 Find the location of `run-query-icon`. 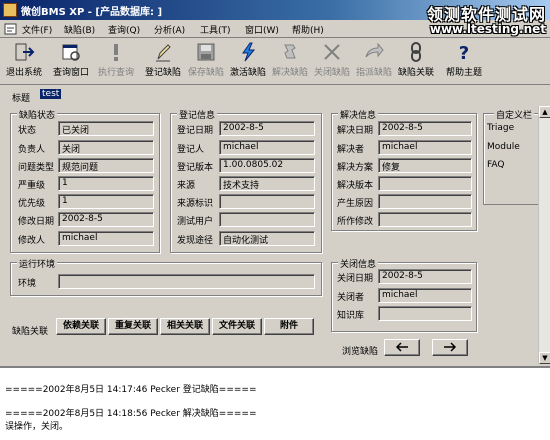

run-query-icon is located at coordinates (116, 52).